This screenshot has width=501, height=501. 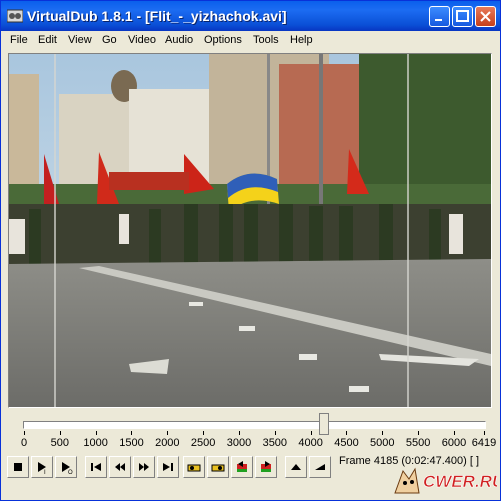 I want to click on minimize-button, so click(x=439, y=16).